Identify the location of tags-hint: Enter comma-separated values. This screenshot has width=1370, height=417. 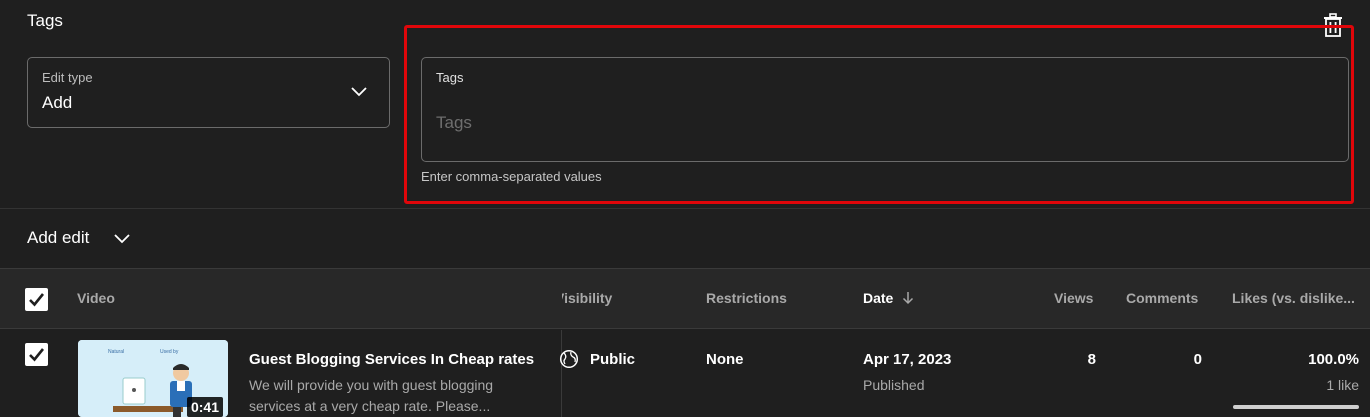
(511, 176).